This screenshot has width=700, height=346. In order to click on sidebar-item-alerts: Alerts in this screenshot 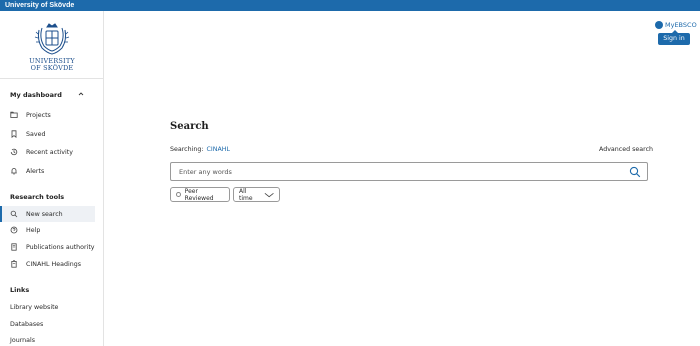, I will do `click(47, 171)`.